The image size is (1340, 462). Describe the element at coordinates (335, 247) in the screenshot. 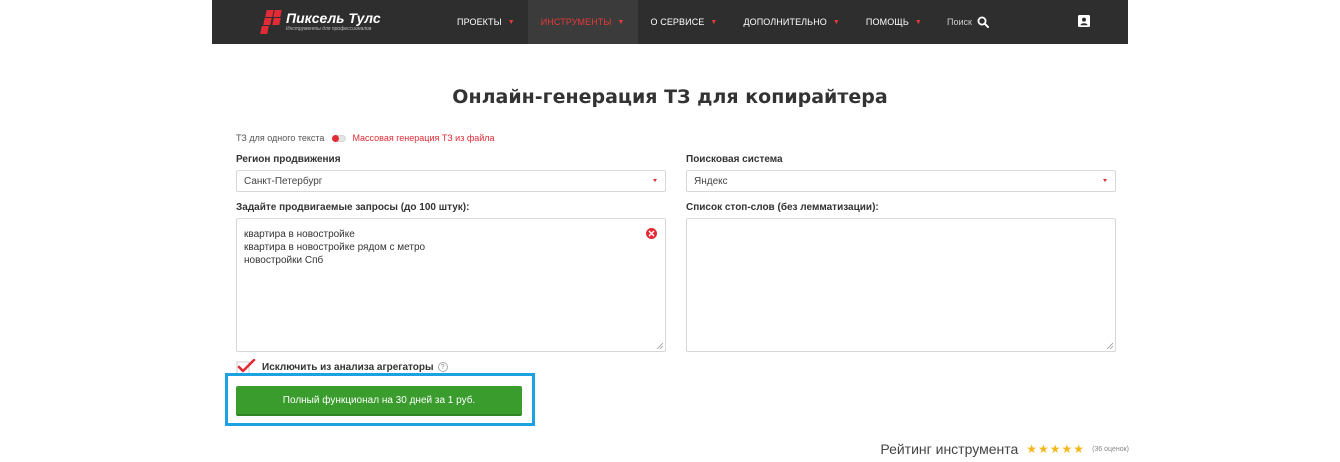

I see `query-line: квартира в новостройке рядом с метро` at that location.